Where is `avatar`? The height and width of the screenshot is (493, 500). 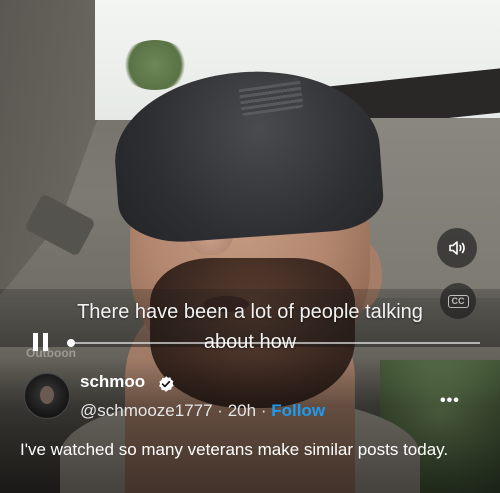
avatar is located at coordinates (47, 396).